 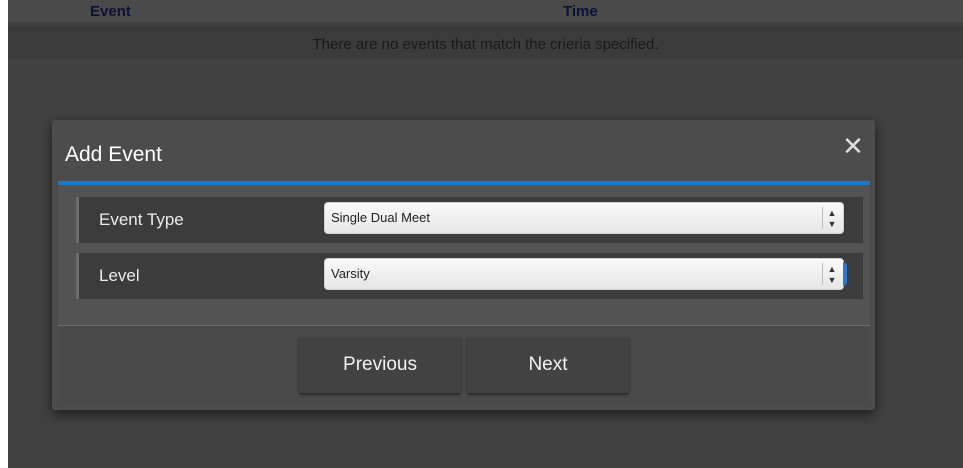 What do you see at coordinates (485, 11) in the screenshot?
I see `events-table-header: Event Time` at bounding box center [485, 11].